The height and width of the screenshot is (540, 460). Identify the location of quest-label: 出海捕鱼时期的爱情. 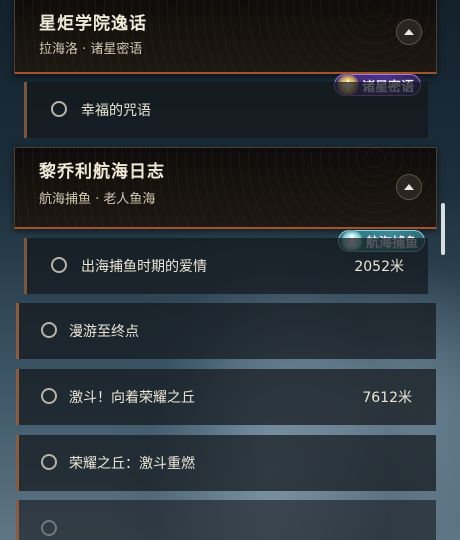
(144, 267).